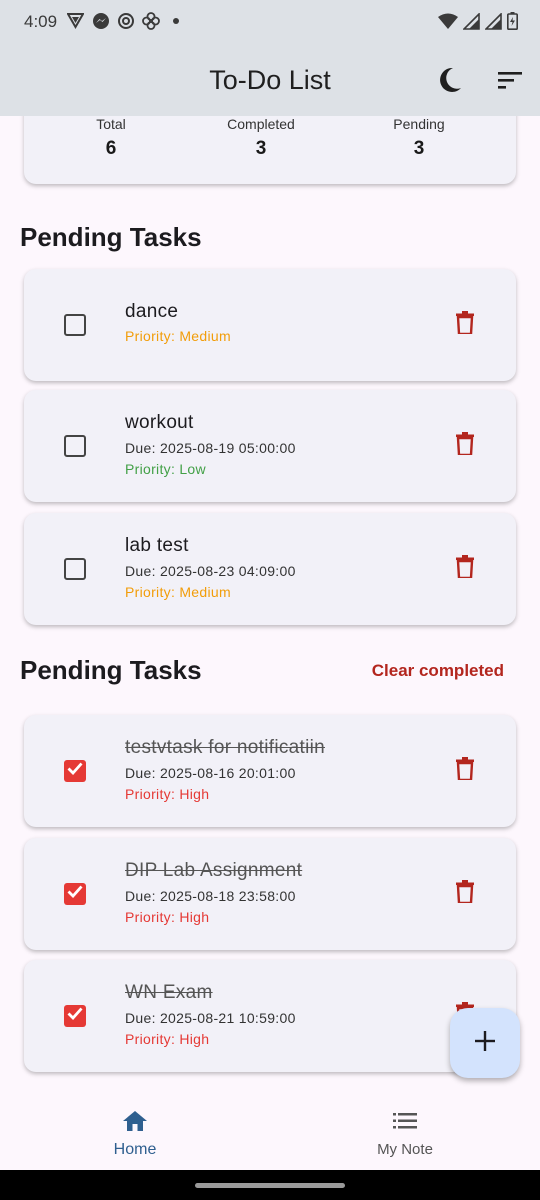 This screenshot has width=540, height=1200. What do you see at coordinates (111, 670) in the screenshot?
I see `completed-section-title: Pending Tasks` at bounding box center [111, 670].